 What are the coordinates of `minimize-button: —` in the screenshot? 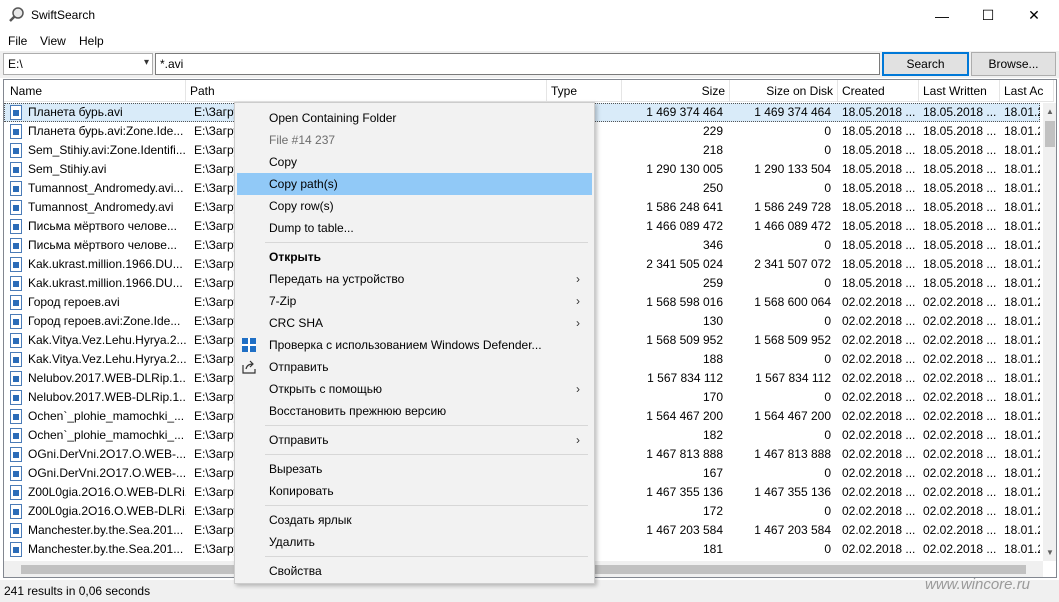 It's located at (942, 15).